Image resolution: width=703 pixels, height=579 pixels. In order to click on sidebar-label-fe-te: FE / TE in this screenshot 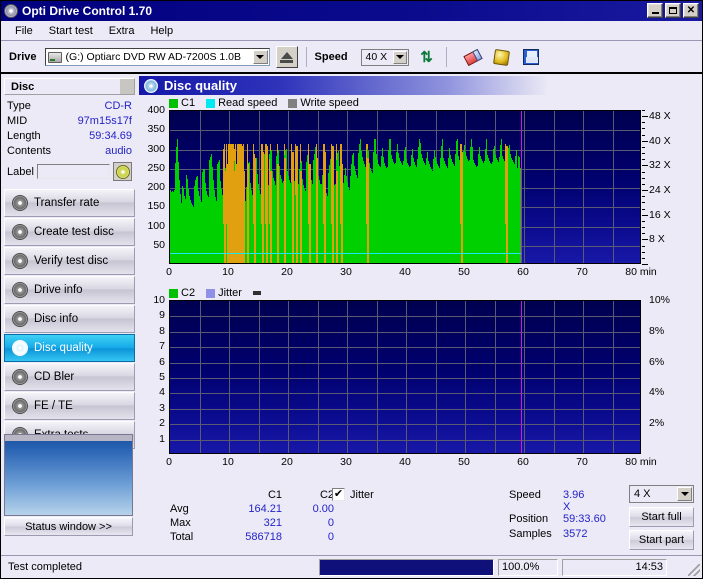, I will do `click(53, 406)`.